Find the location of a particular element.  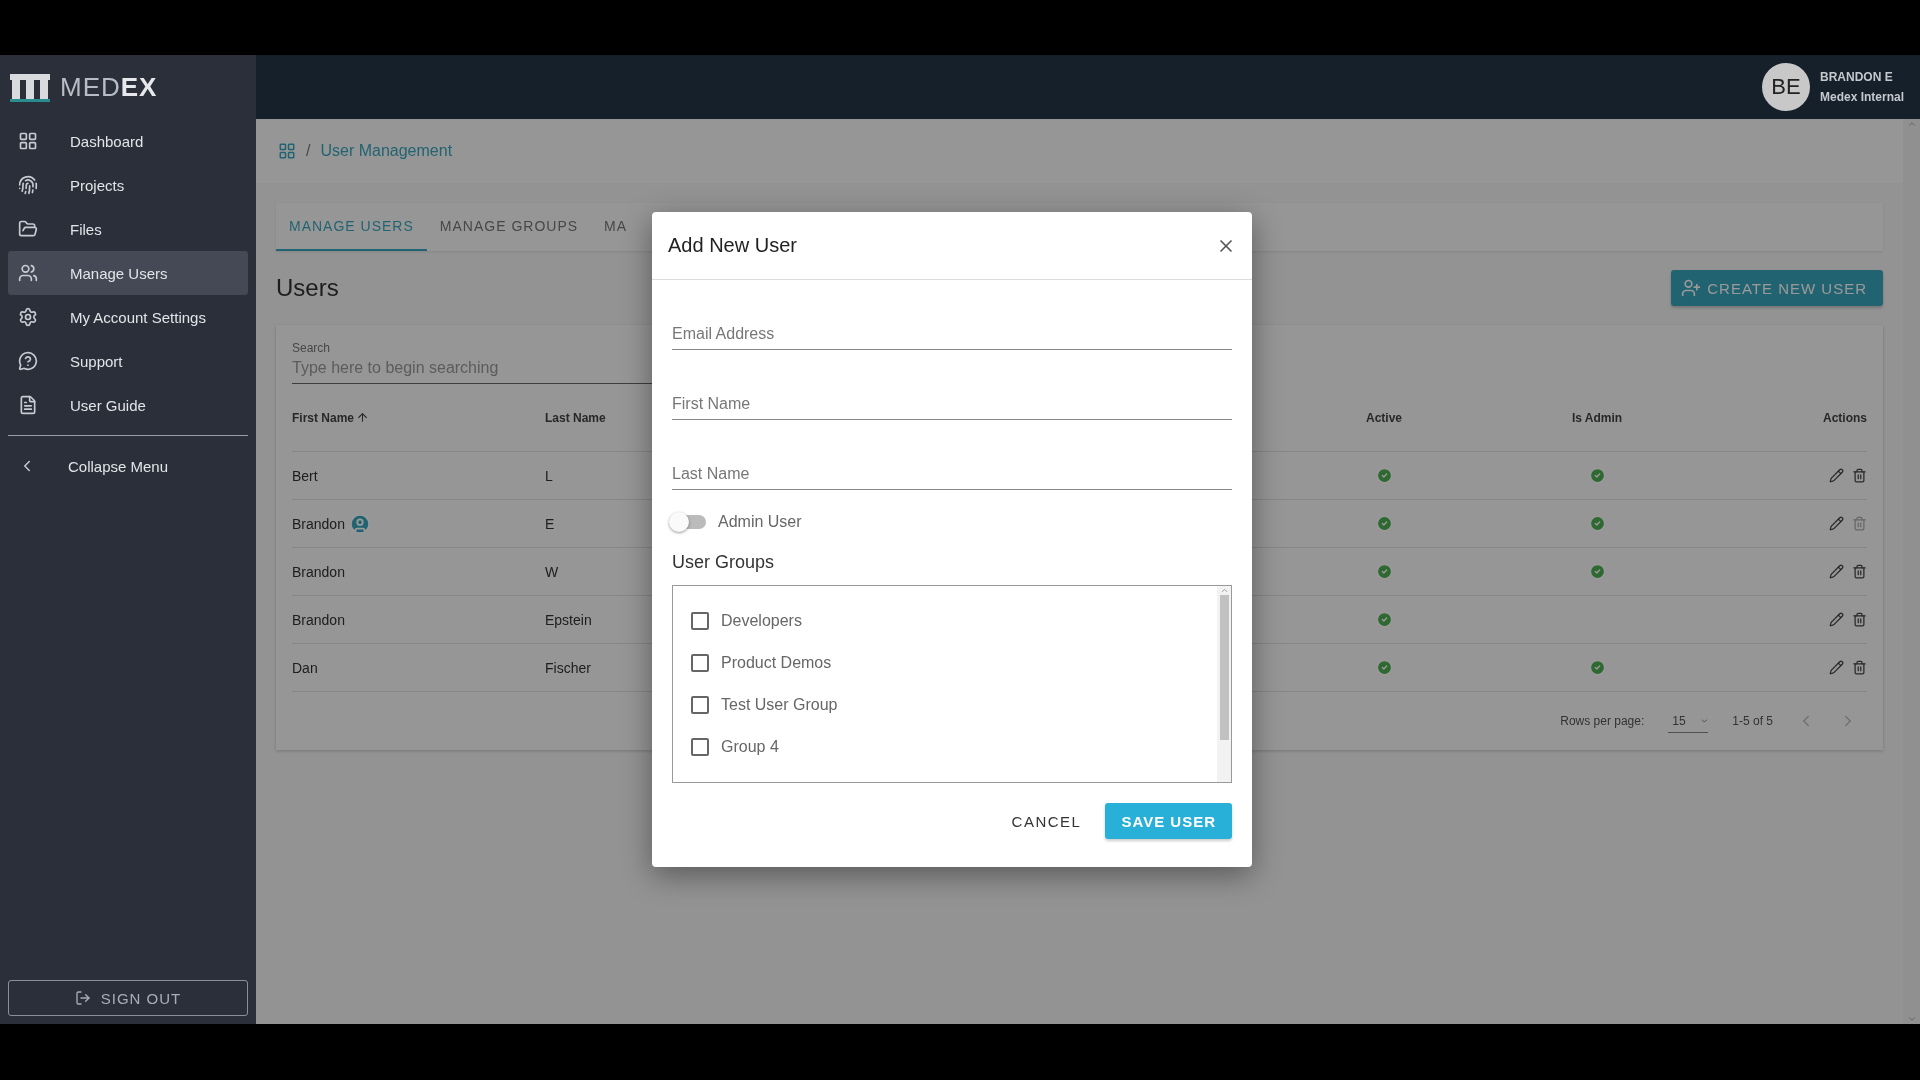

table-cell: L is located at coordinates (549, 475).